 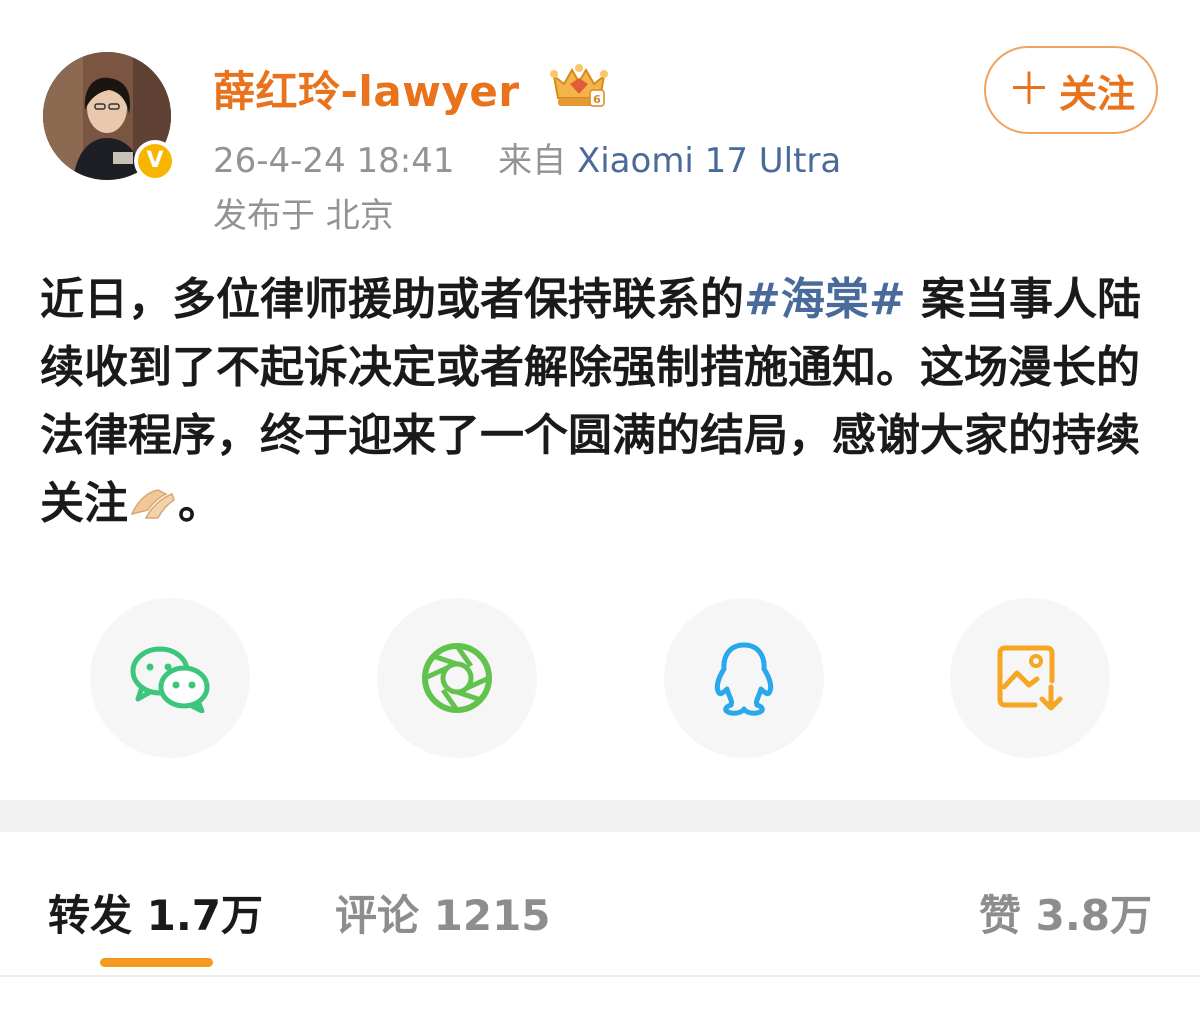 I want to click on post-location: 发布于 北京, so click(x=303, y=216).